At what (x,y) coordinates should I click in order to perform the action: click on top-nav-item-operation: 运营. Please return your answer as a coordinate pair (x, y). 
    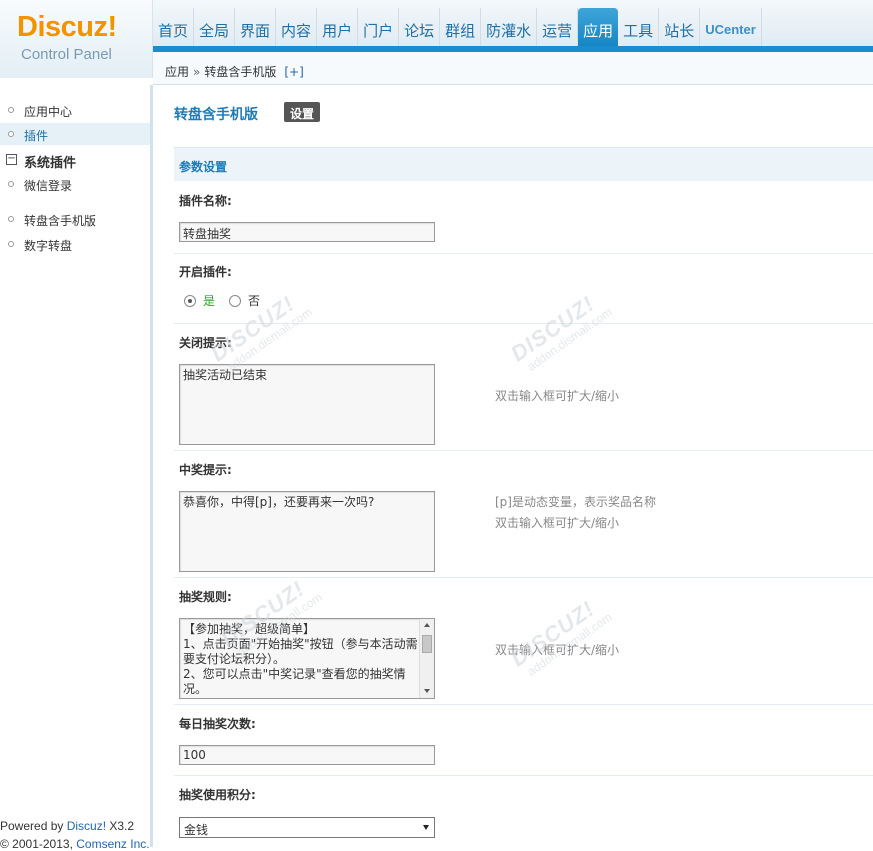
    Looking at the image, I should click on (558, 27).